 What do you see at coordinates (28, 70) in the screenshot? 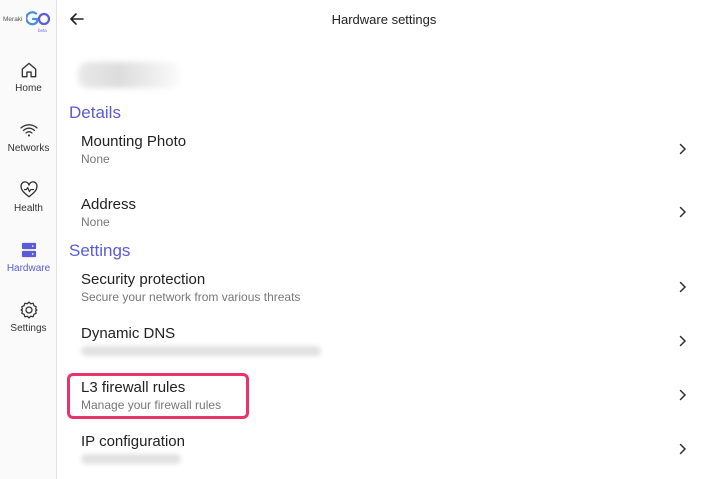
I see `home-icon` at bounding box center [28, 70].